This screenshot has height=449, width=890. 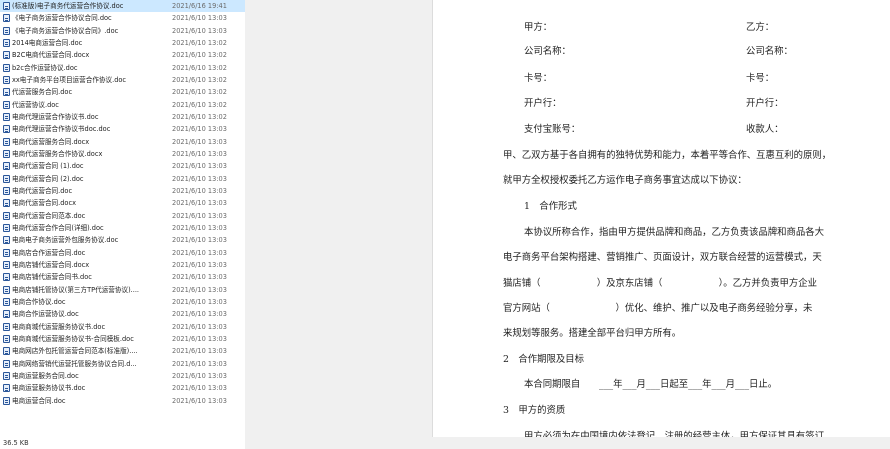 What do you see at coordinates (592, 333) in the screenshot?
I see `section-1-line-5: 来规划等服务。搭建全部平台归甲方所有。` at bounding box center [592, 333].